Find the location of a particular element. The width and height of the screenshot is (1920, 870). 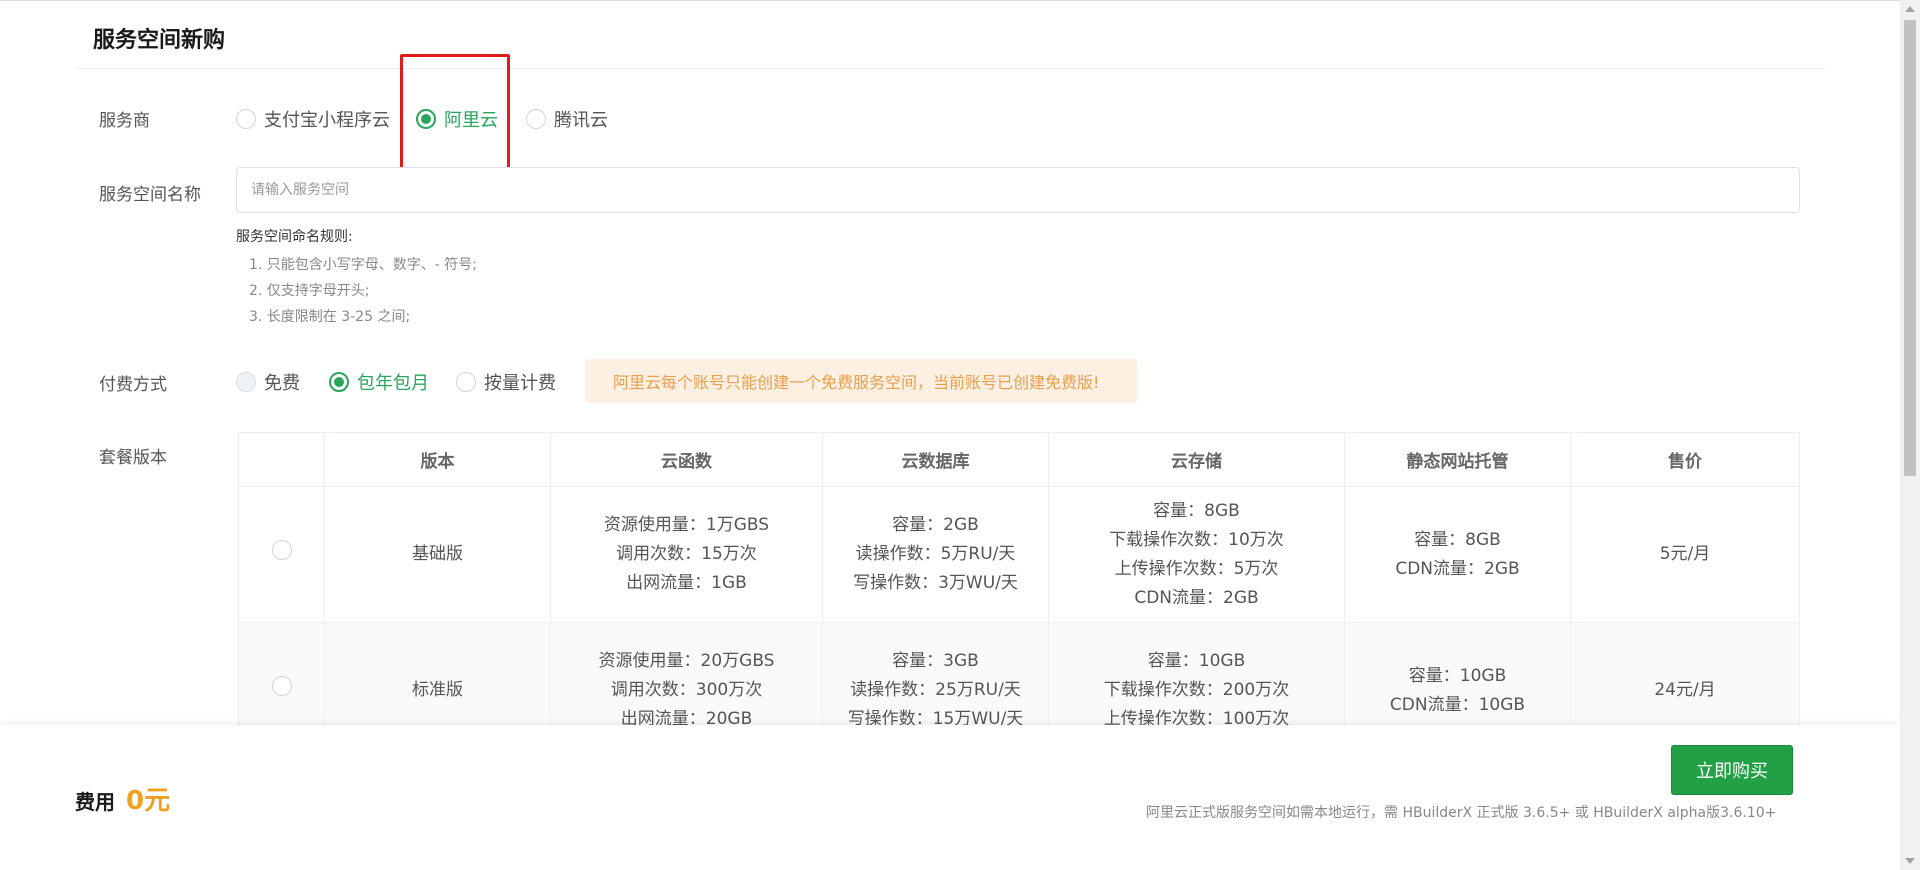

plan-name: 基础版 is located at coordinates (437, 554).